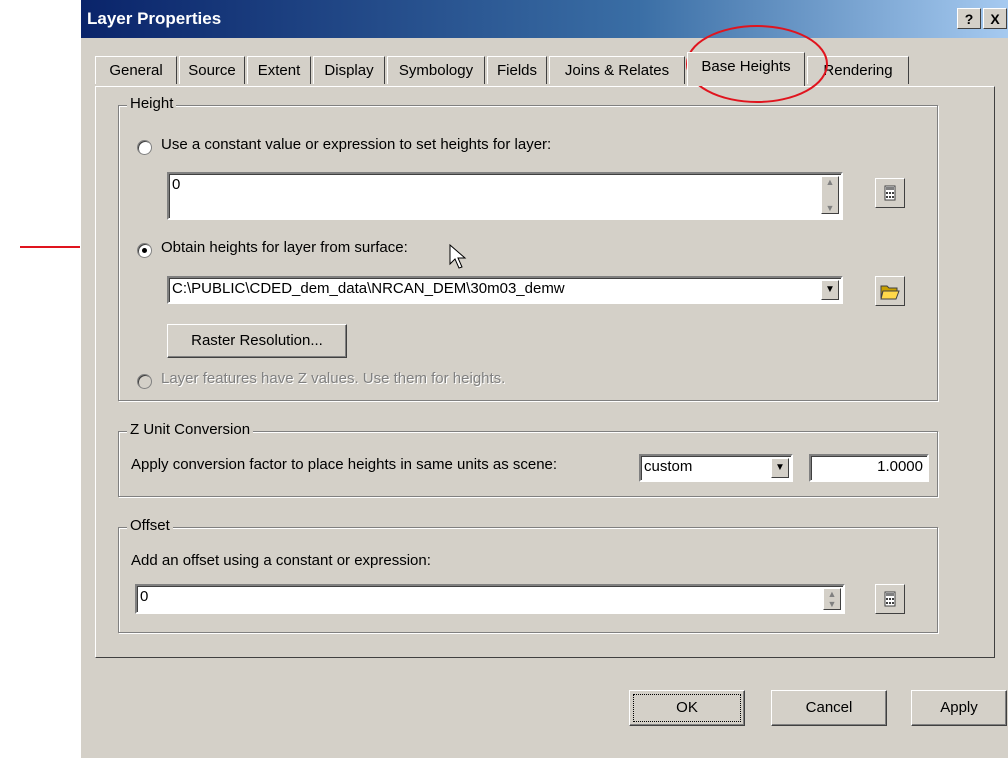 This screenshot has width=1008, height=758. What do you see at coordinates (829, 708) in the screenshot?
I see `cancel-button: Cancel` at bounding box center [829, 708].